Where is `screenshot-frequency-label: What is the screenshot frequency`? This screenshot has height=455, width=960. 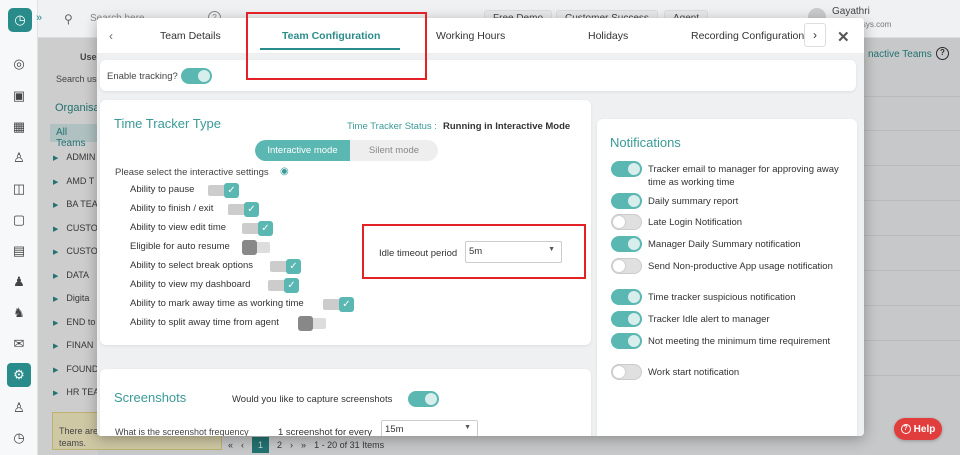 screenshot-frequency-label: What is the screenshot frequency is located at coordinates (182, 431).